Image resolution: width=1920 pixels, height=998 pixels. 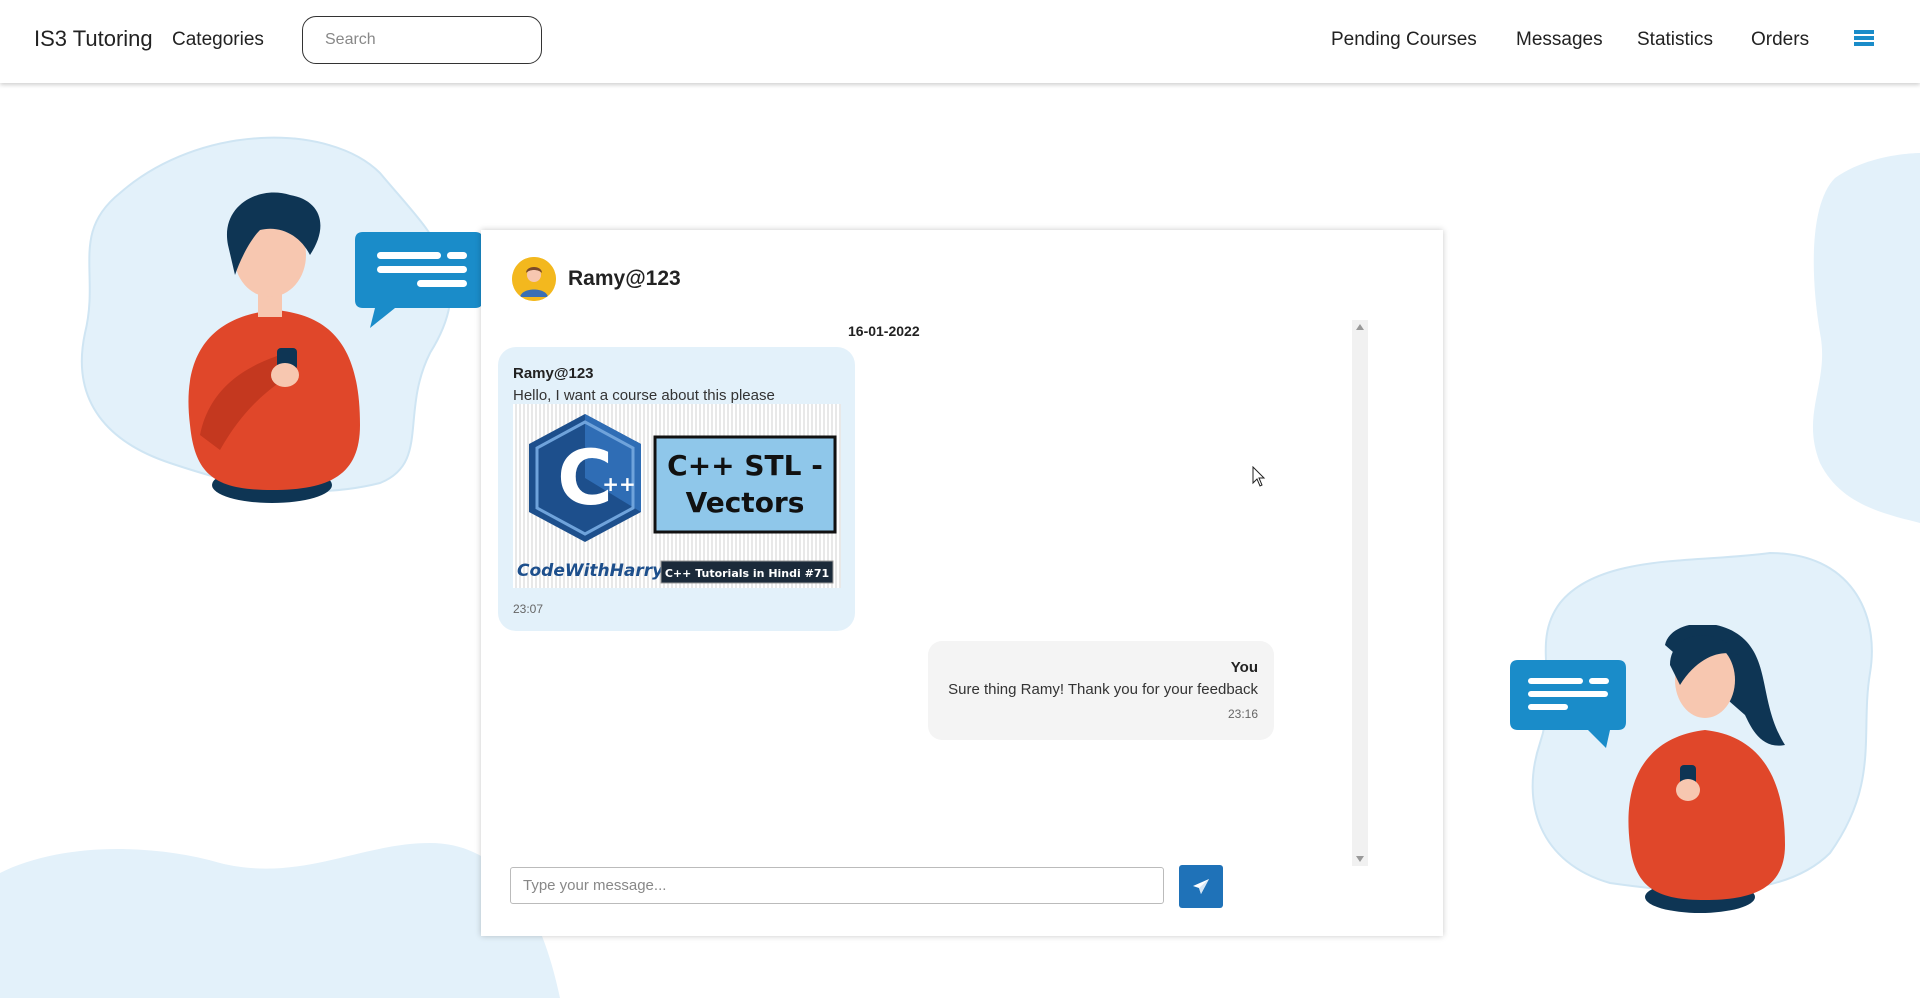 I want to click on list-icon, so click(x=1864, y=39).